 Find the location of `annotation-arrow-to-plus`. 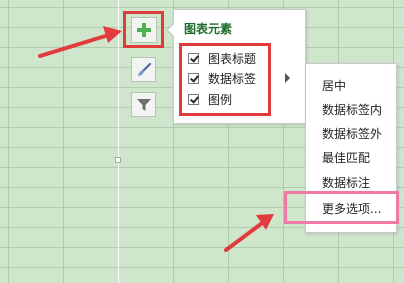

annotation-arrow-to-plus is located at coordinates (80, 42).